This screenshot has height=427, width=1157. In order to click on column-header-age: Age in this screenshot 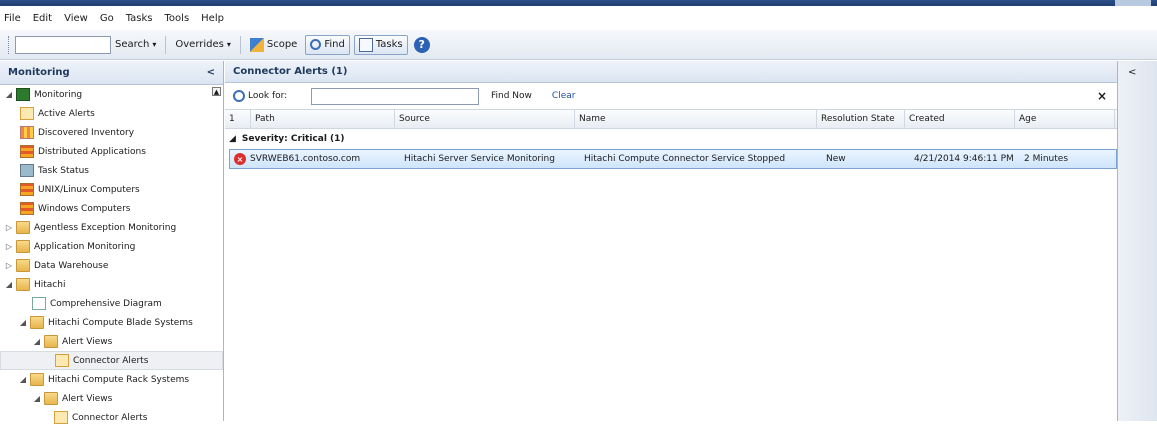, I will do `click(1065, 119)`.